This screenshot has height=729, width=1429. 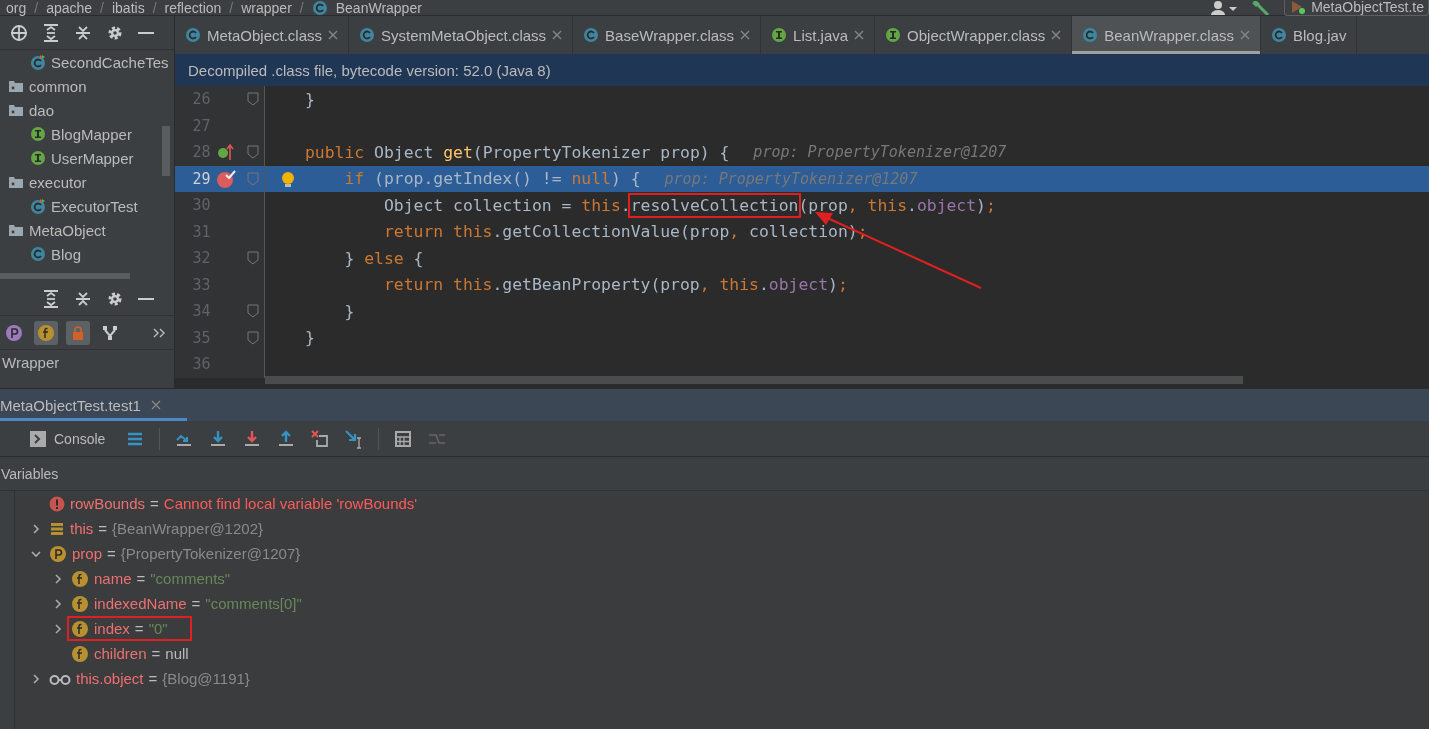 What do you see at coordinates (266, 8) in the screenshot?
I see `breadcrumb-item: wrapper` at bounding box center [266, 8].